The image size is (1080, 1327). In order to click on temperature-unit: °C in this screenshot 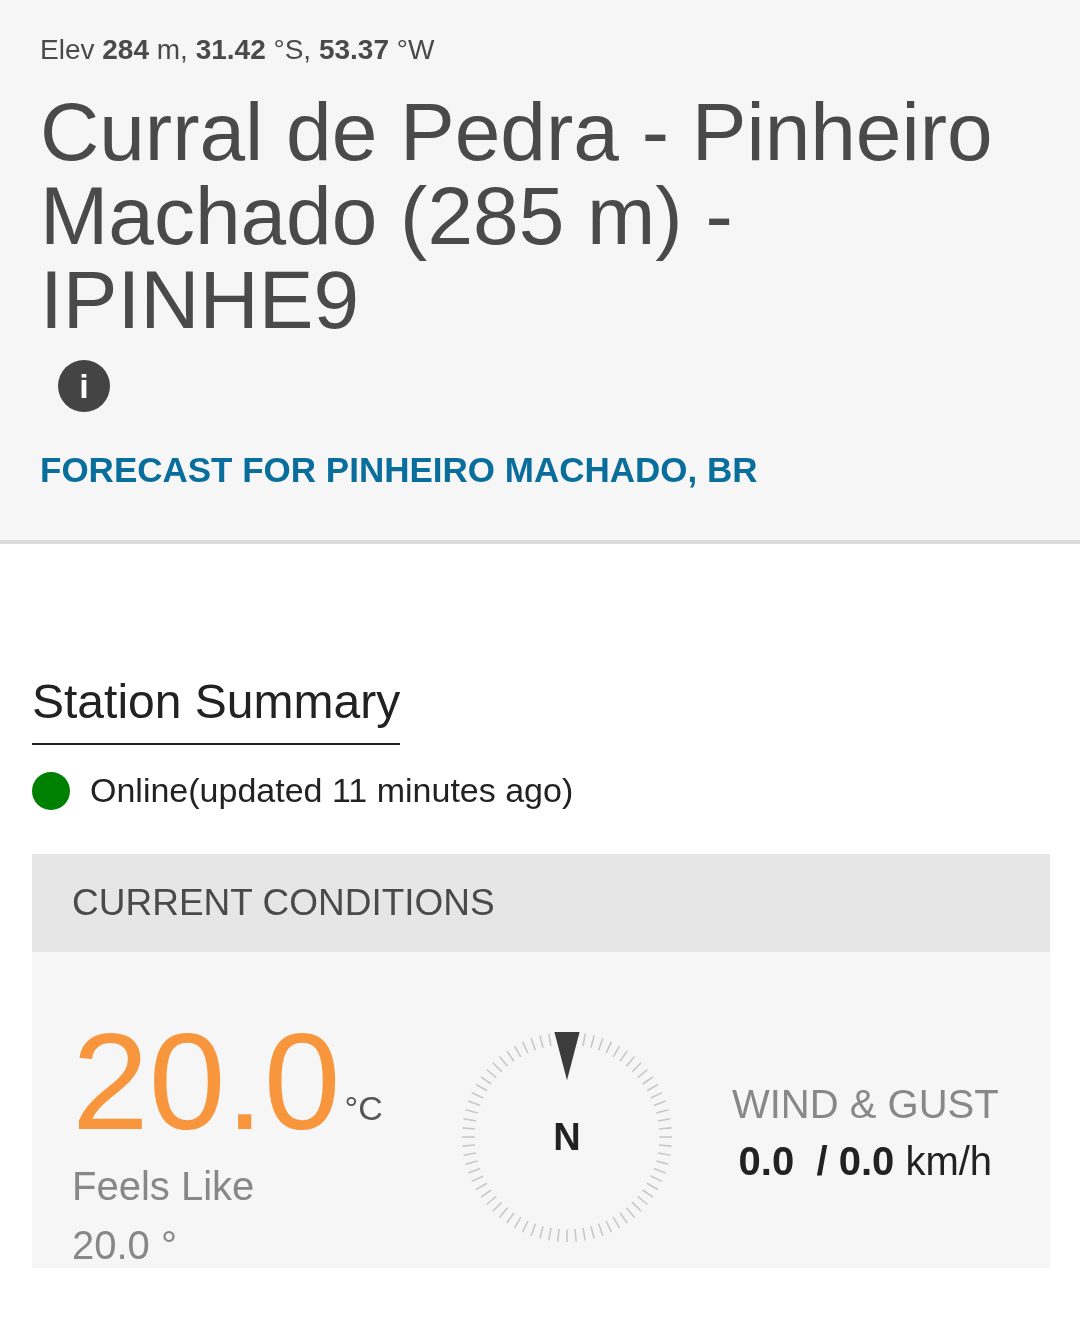, I will do `click(363, 1108)`.